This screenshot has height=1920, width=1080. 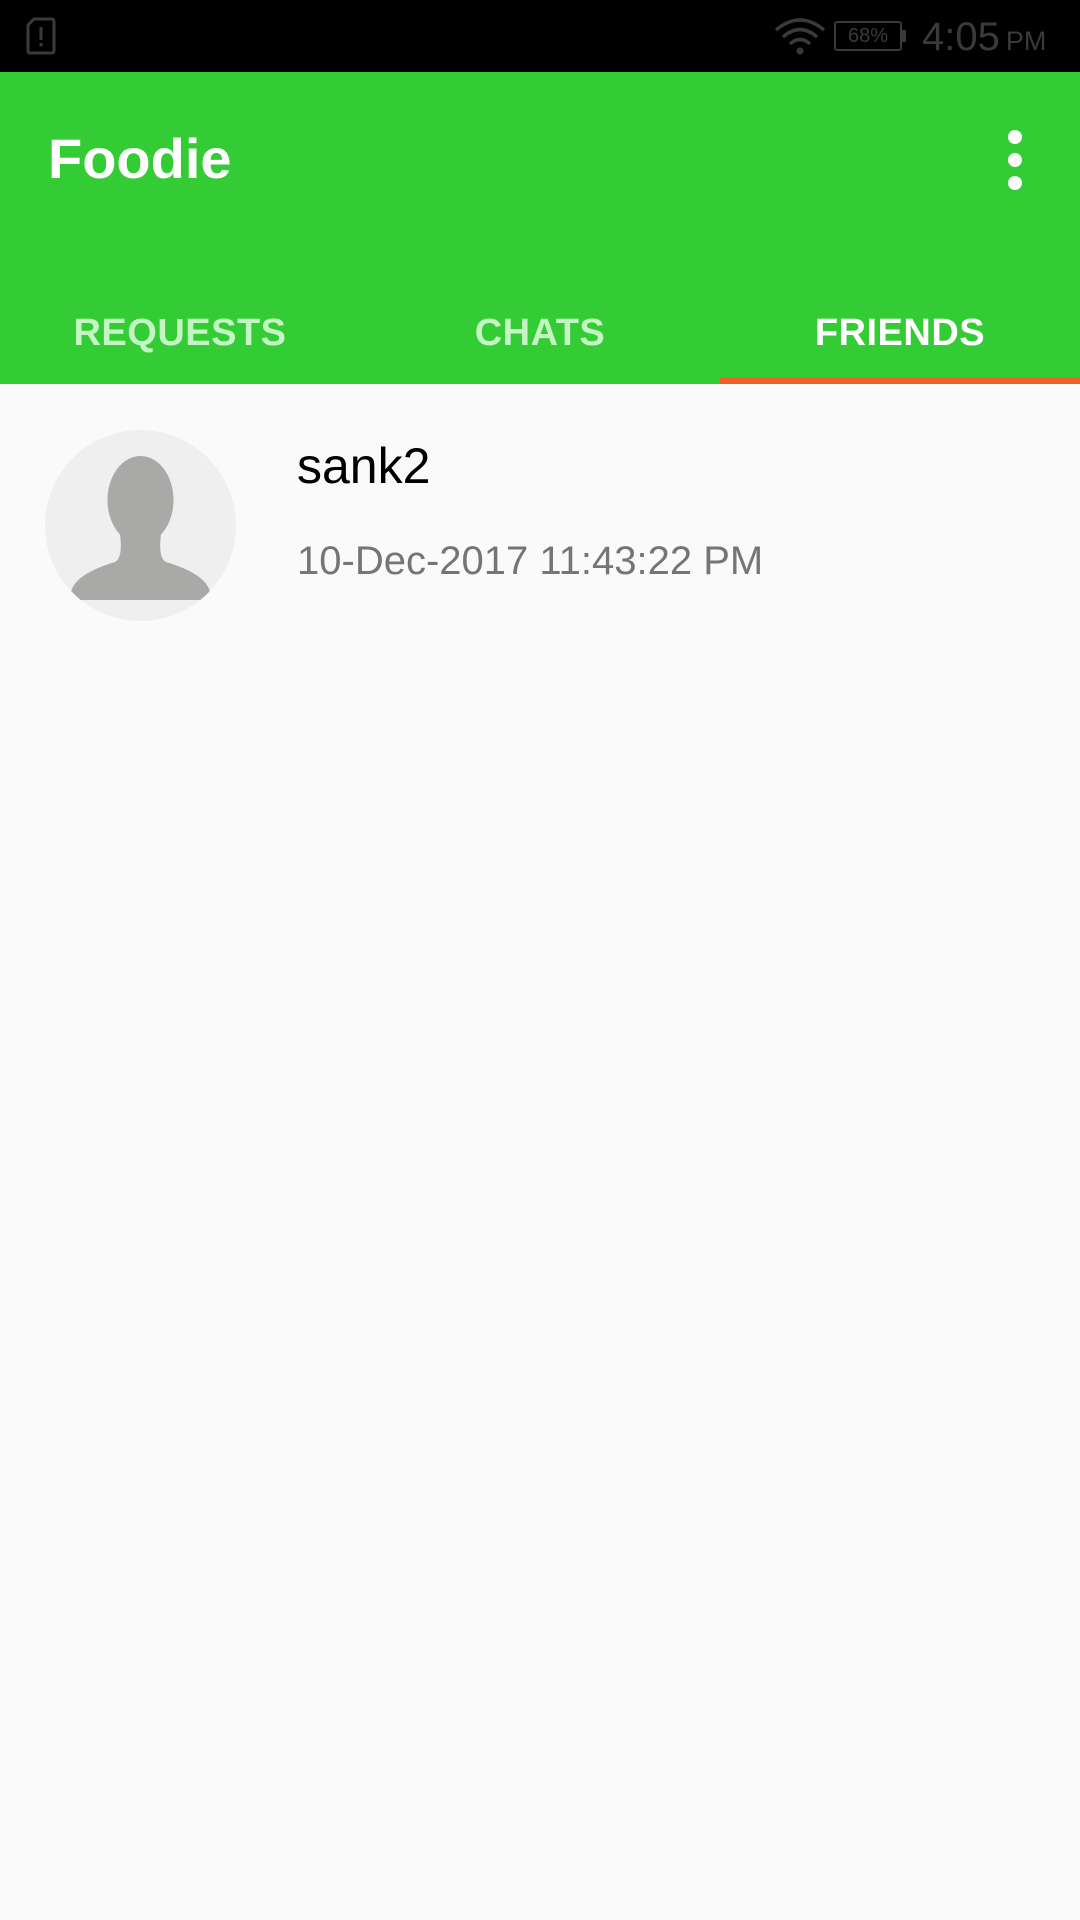 What do you see at coordinates (140, 158) in the screenshot?
I see `app-title: Foodie` at bounding box center [140, 158].